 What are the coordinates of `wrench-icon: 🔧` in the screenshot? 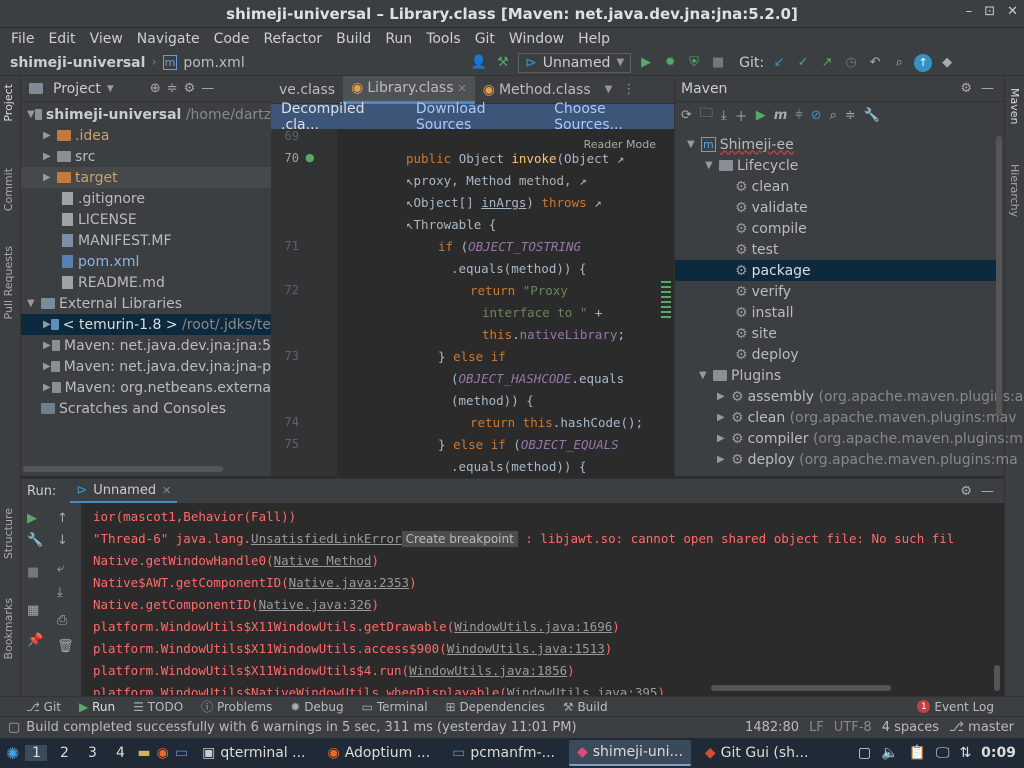 It's located at (872, 115).